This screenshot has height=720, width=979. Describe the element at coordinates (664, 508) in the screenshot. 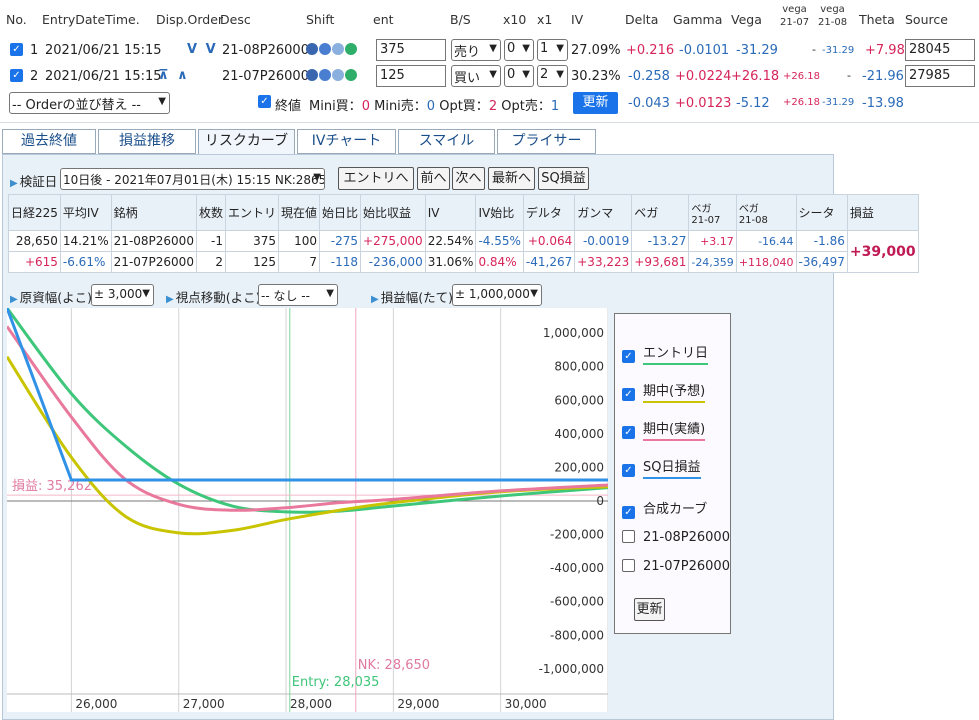

I see `legend-composite: ✓ 合成カーブ` at that location.